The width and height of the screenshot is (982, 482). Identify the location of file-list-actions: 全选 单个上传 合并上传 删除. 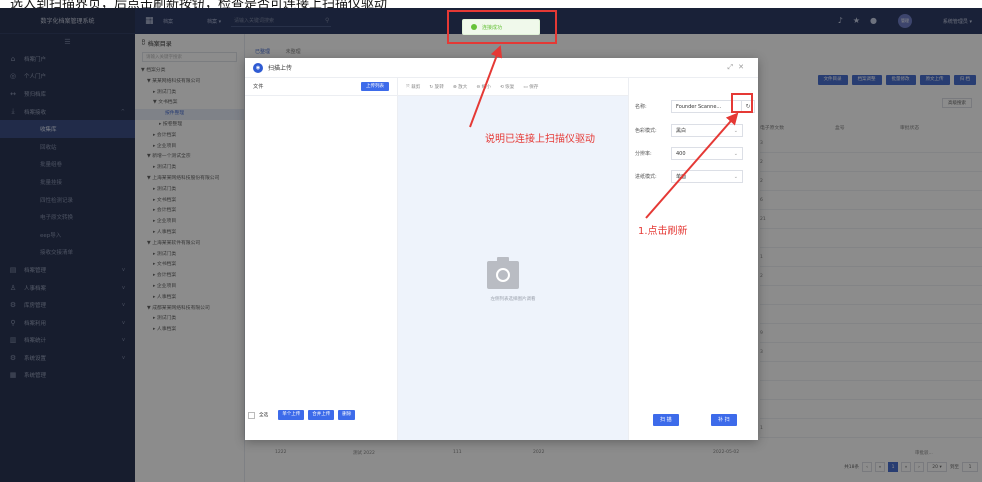
(302, 415).